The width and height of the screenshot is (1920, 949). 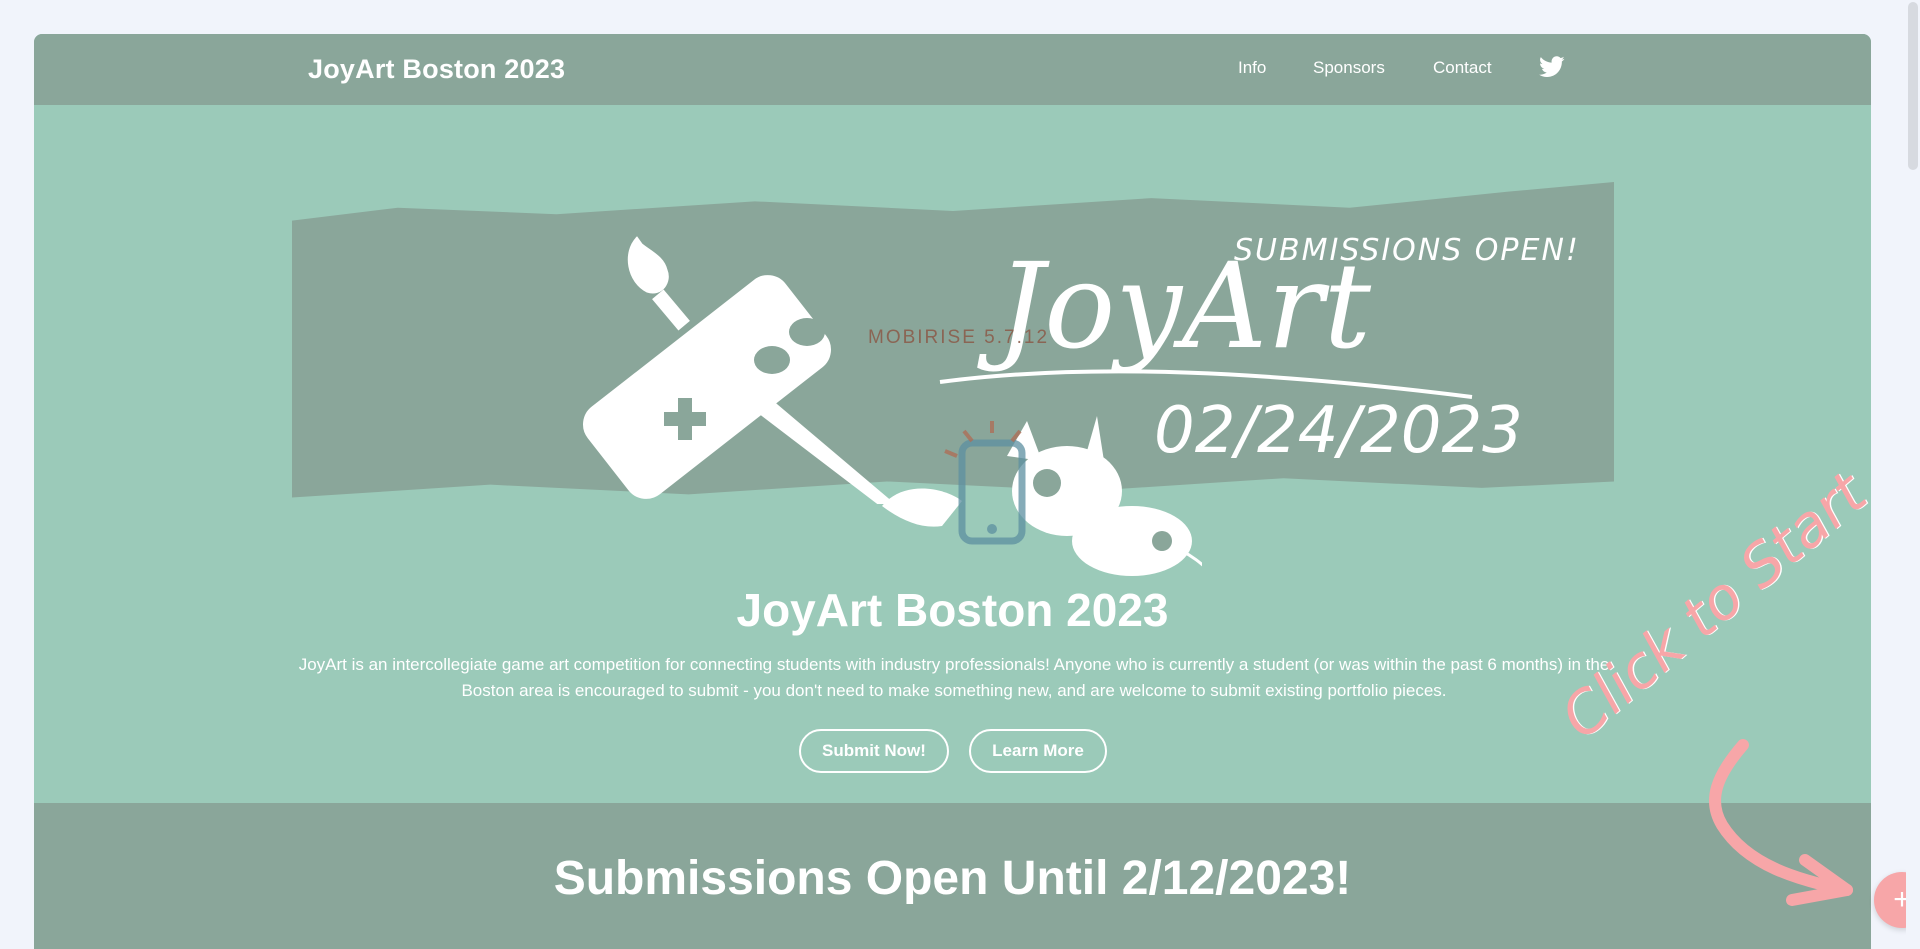 What do you see at coordinates (1349, 68) in the screenshot?
I see `nav-sponsors: Sponsors` at bounding box center [1349, 68].